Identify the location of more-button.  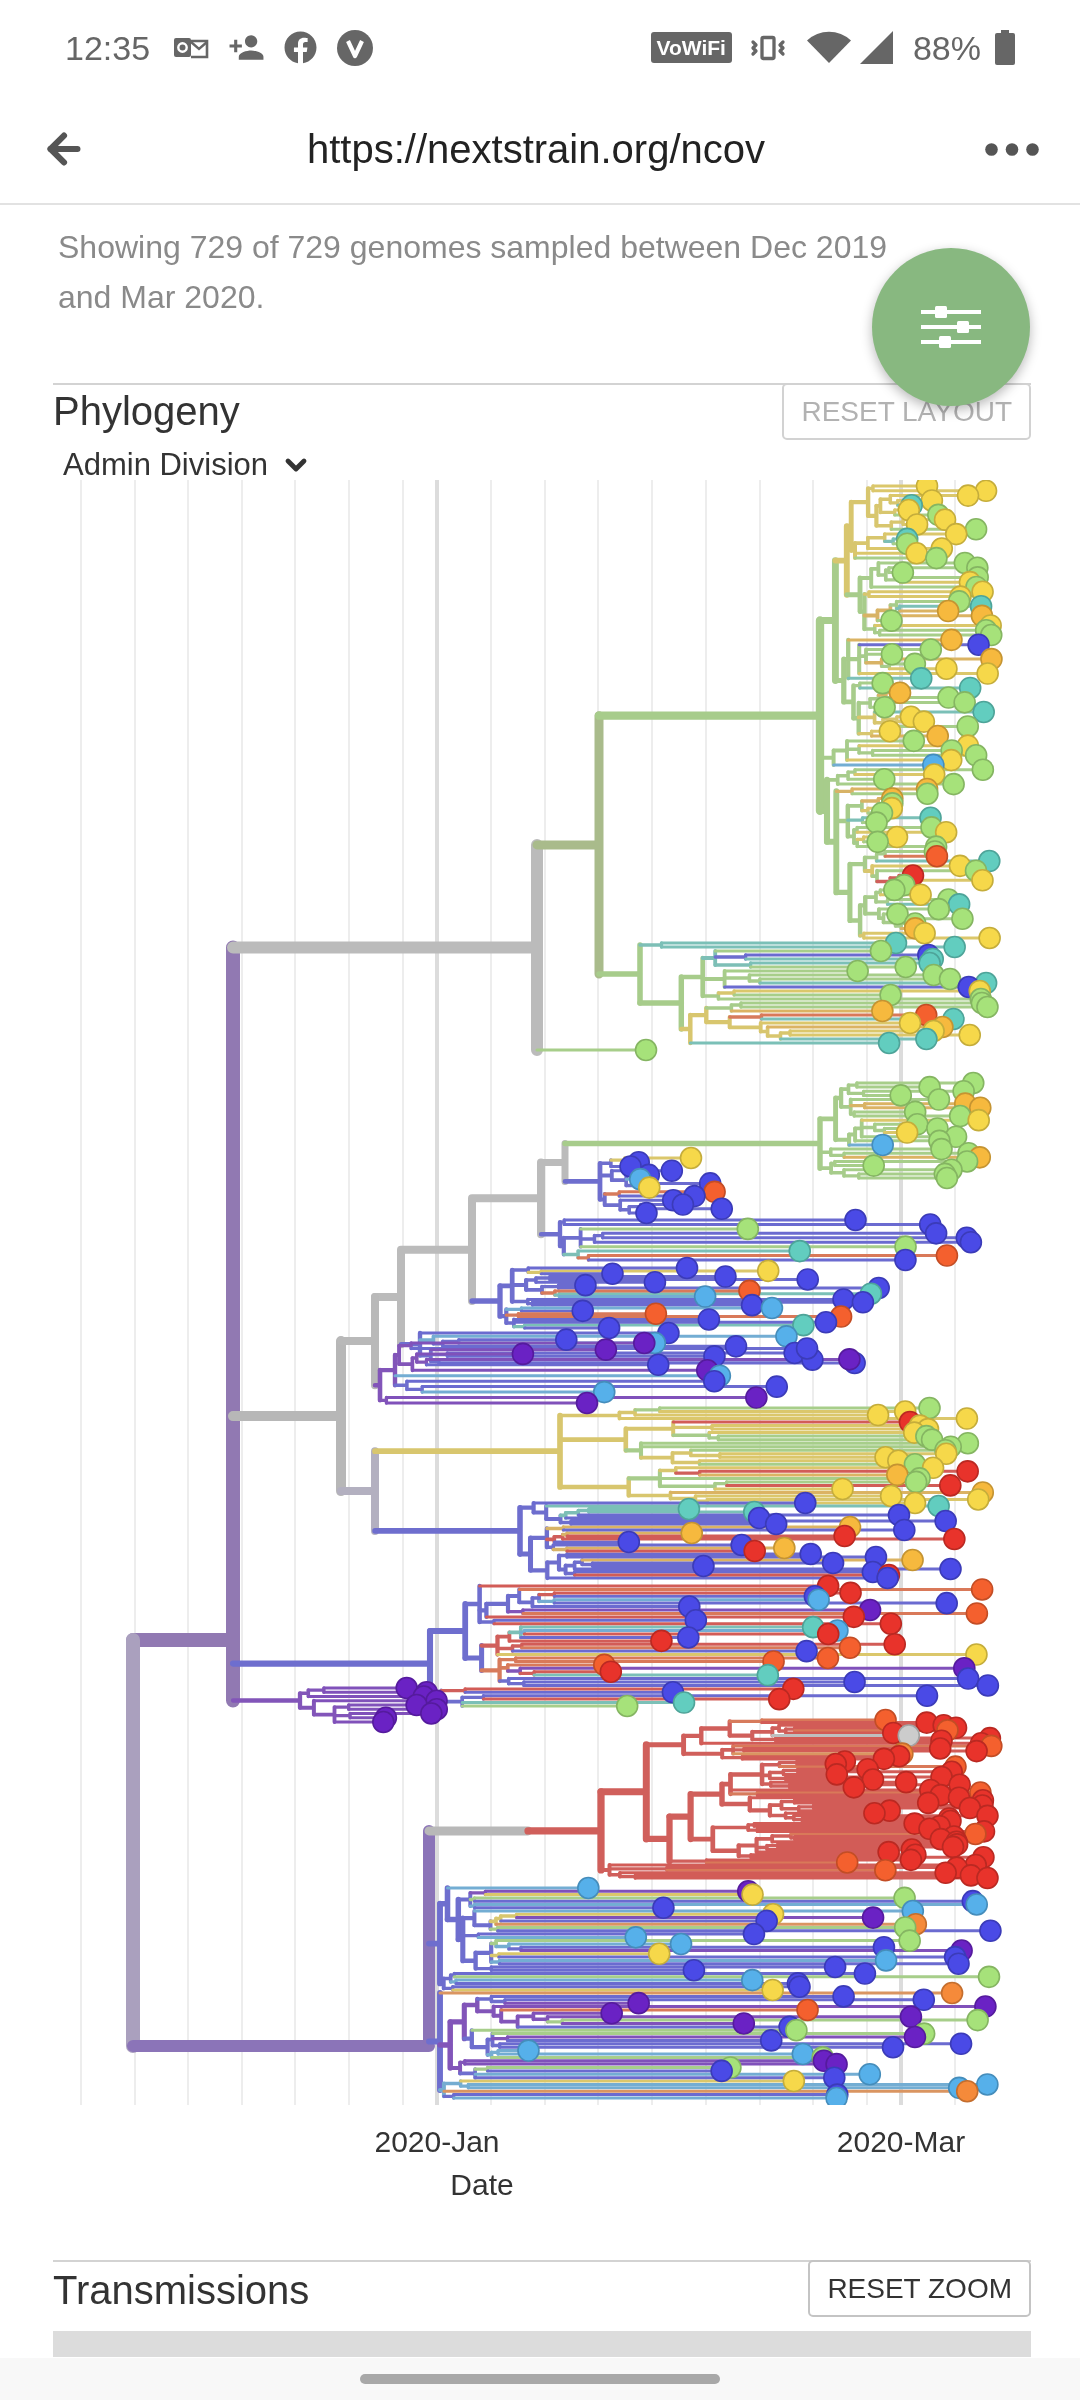
(1012, 149).